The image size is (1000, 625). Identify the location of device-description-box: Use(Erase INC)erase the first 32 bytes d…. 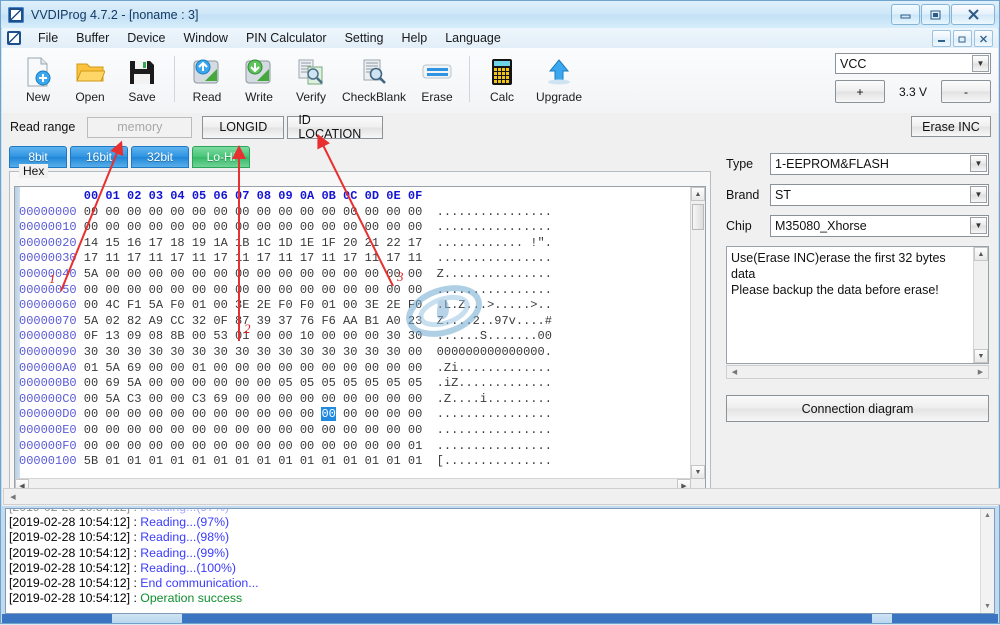
(857, 305).